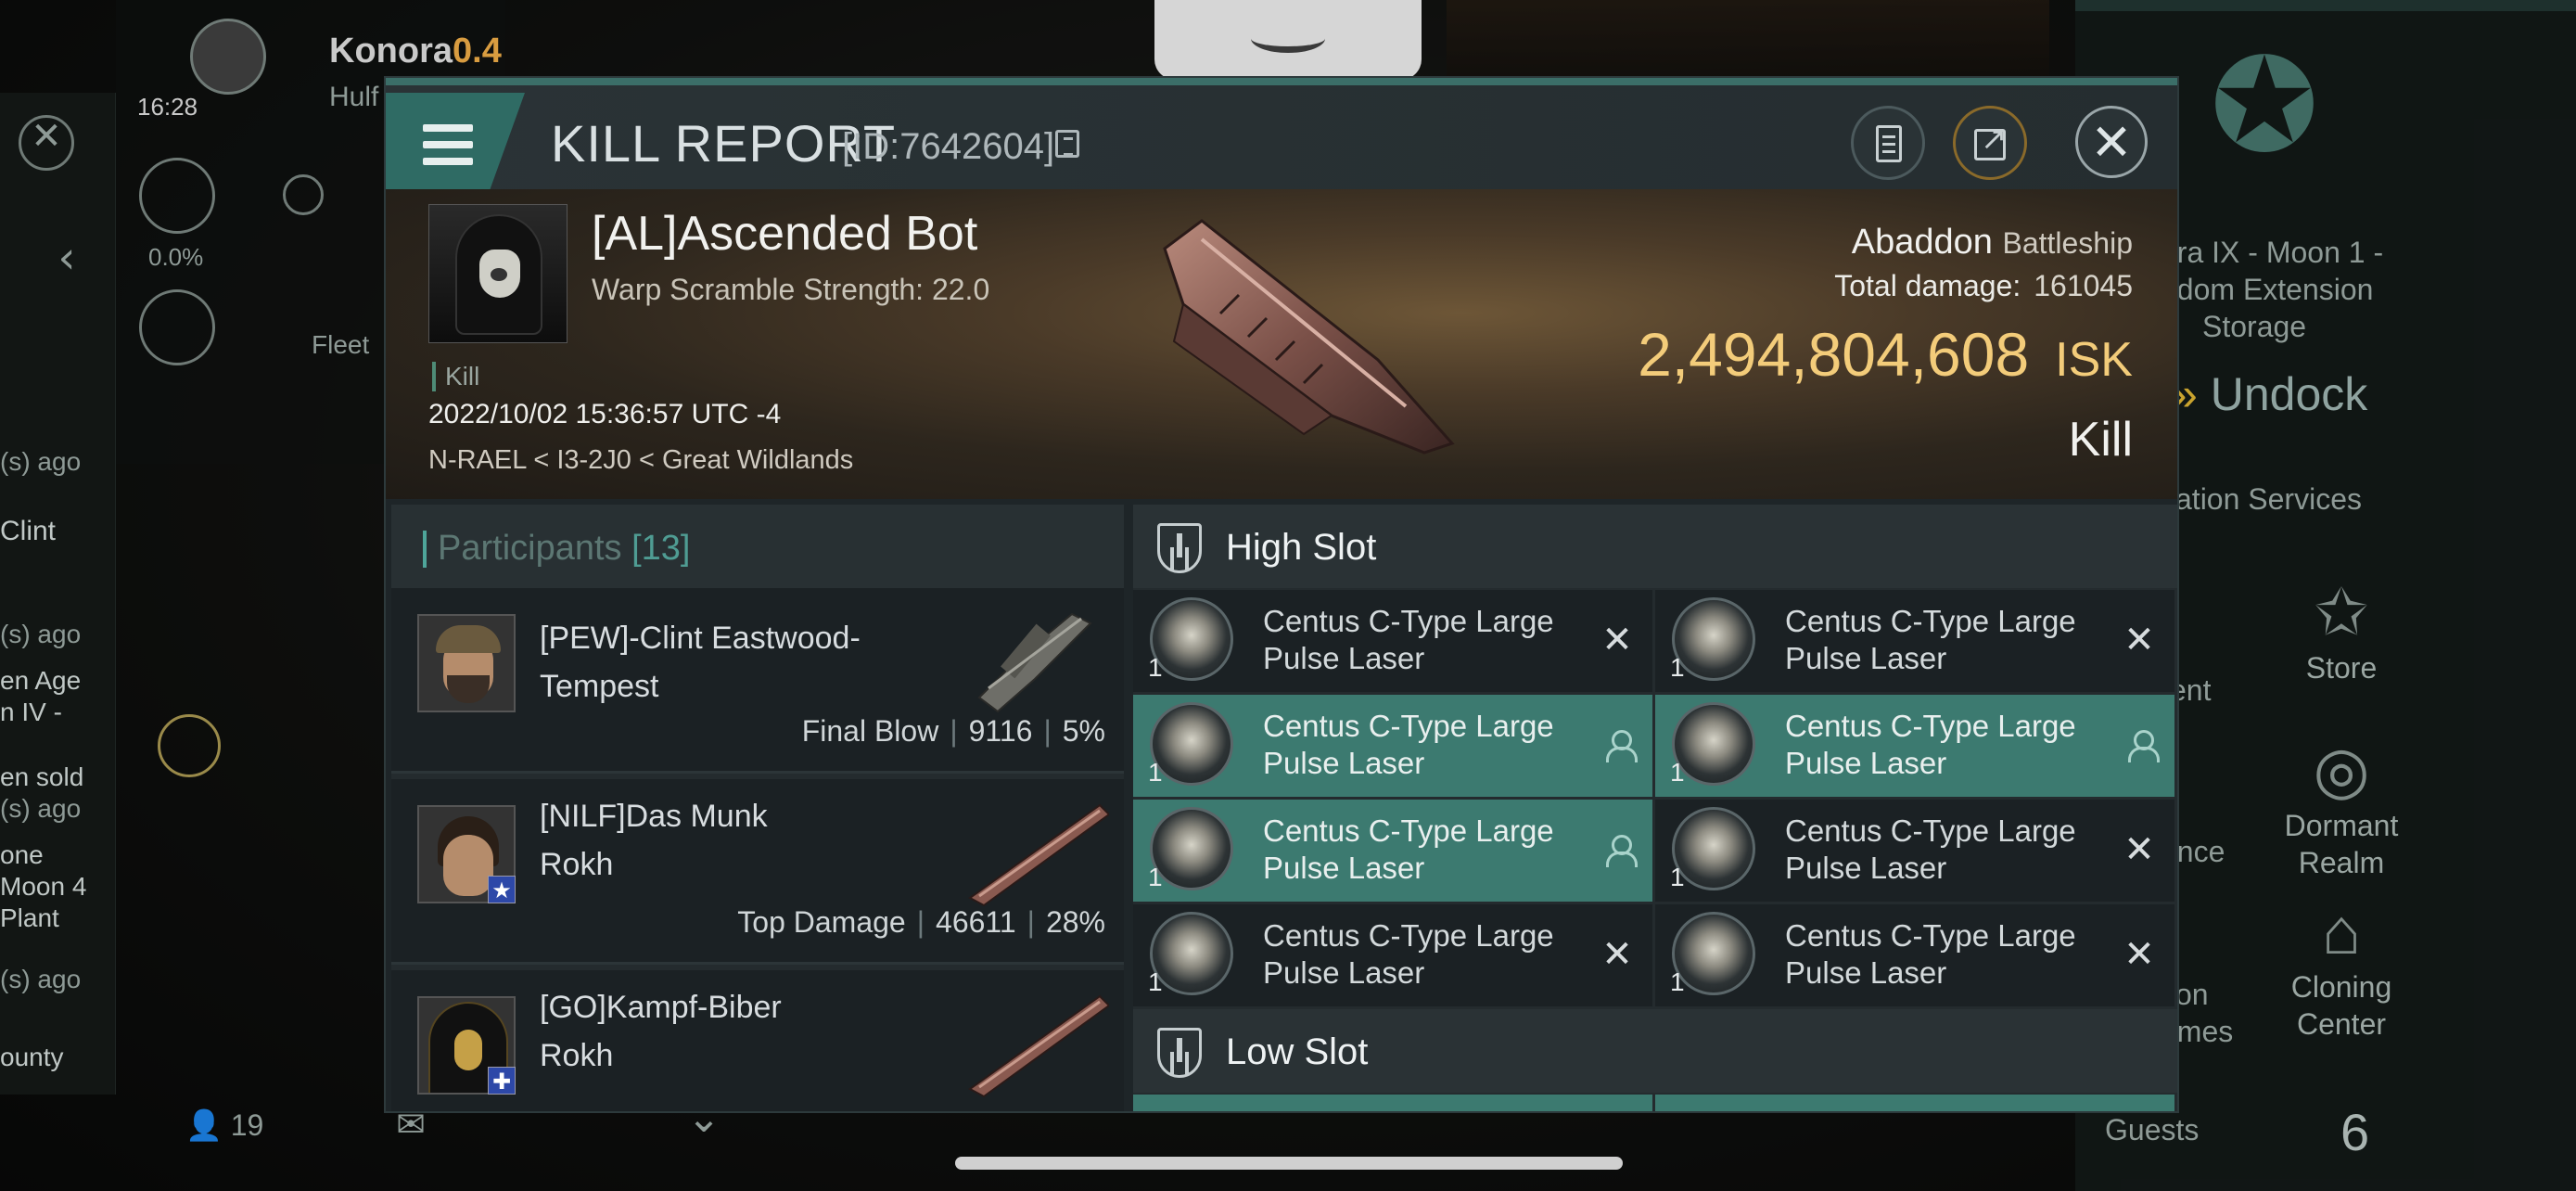 The image size is (2576, 1191). I want to click on participant-stats: Final Blow | 9116 | 5%, so click(953, 731).